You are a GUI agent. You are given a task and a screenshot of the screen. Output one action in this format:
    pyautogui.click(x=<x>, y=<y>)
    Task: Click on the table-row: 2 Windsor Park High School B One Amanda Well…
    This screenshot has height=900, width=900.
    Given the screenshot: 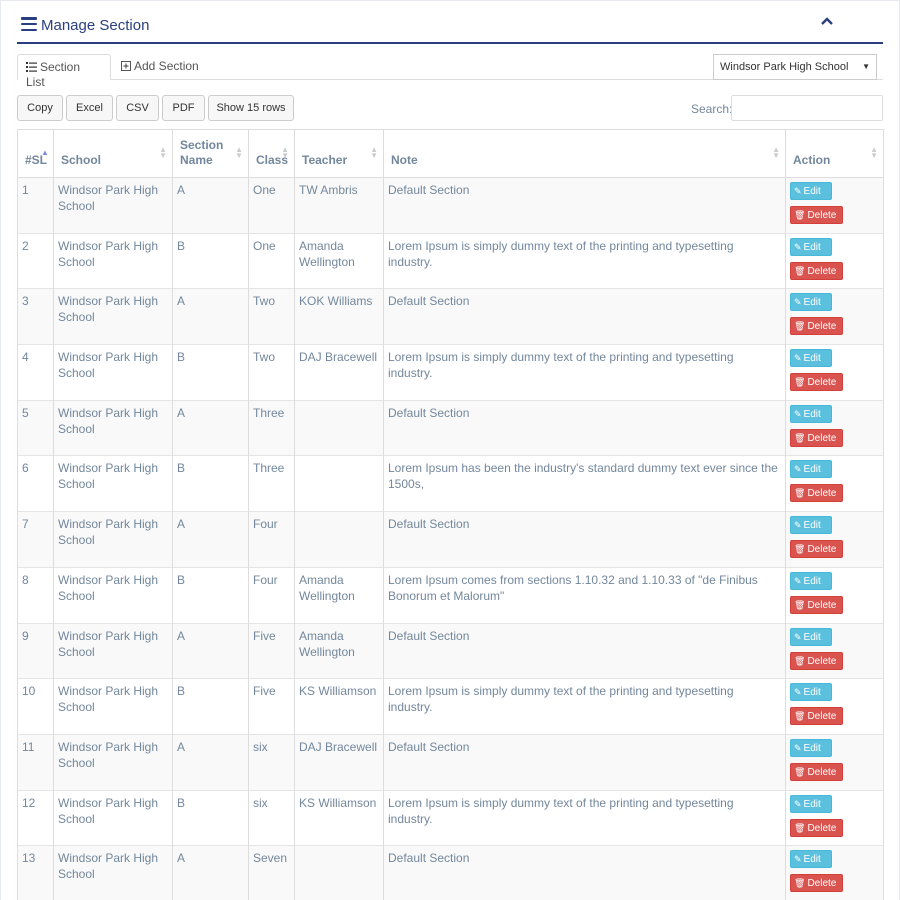 What is the action you would take?
    pyautogui.click(x=450, y=260)
    